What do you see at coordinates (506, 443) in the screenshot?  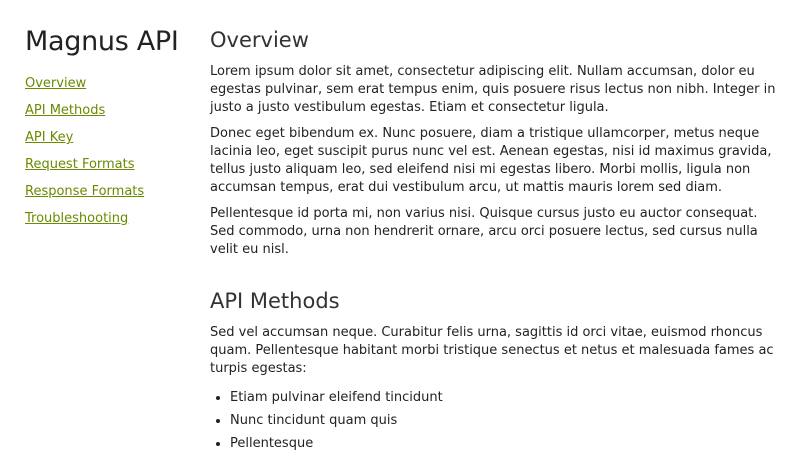 I see `bullet-item: Pellentesque` at bounding box center [506, 443].